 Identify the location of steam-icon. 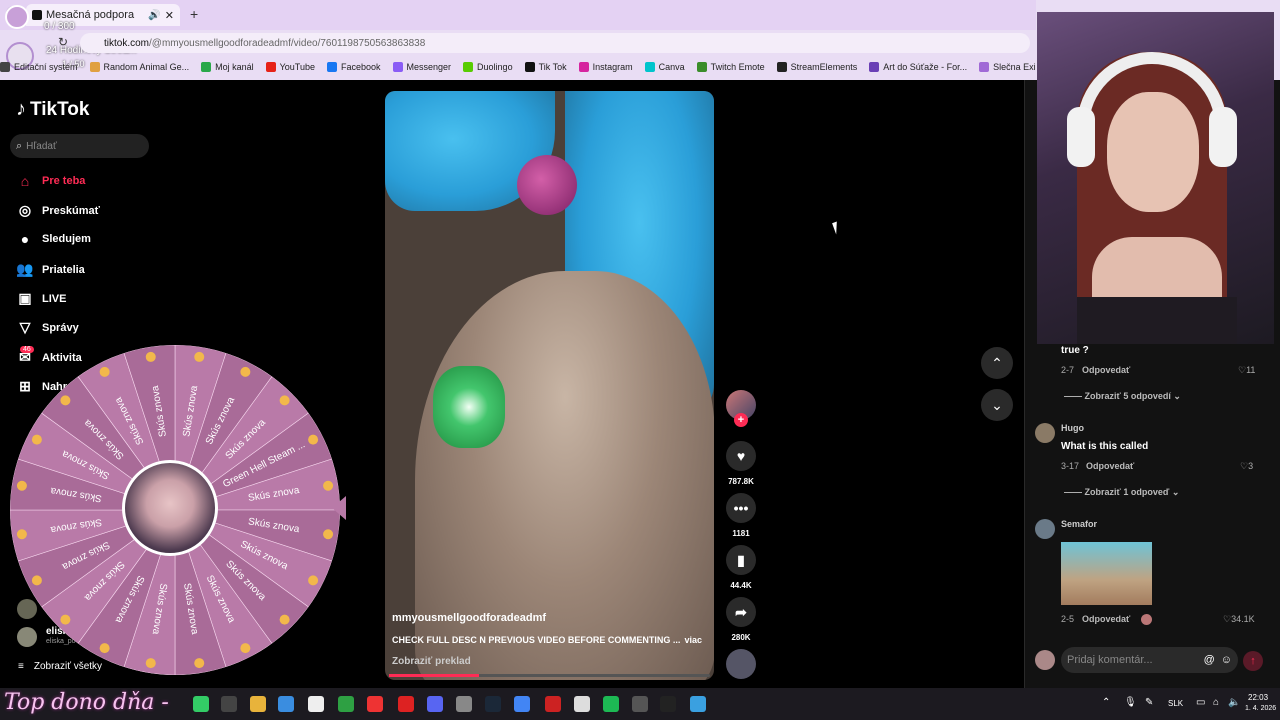
(493, 704).